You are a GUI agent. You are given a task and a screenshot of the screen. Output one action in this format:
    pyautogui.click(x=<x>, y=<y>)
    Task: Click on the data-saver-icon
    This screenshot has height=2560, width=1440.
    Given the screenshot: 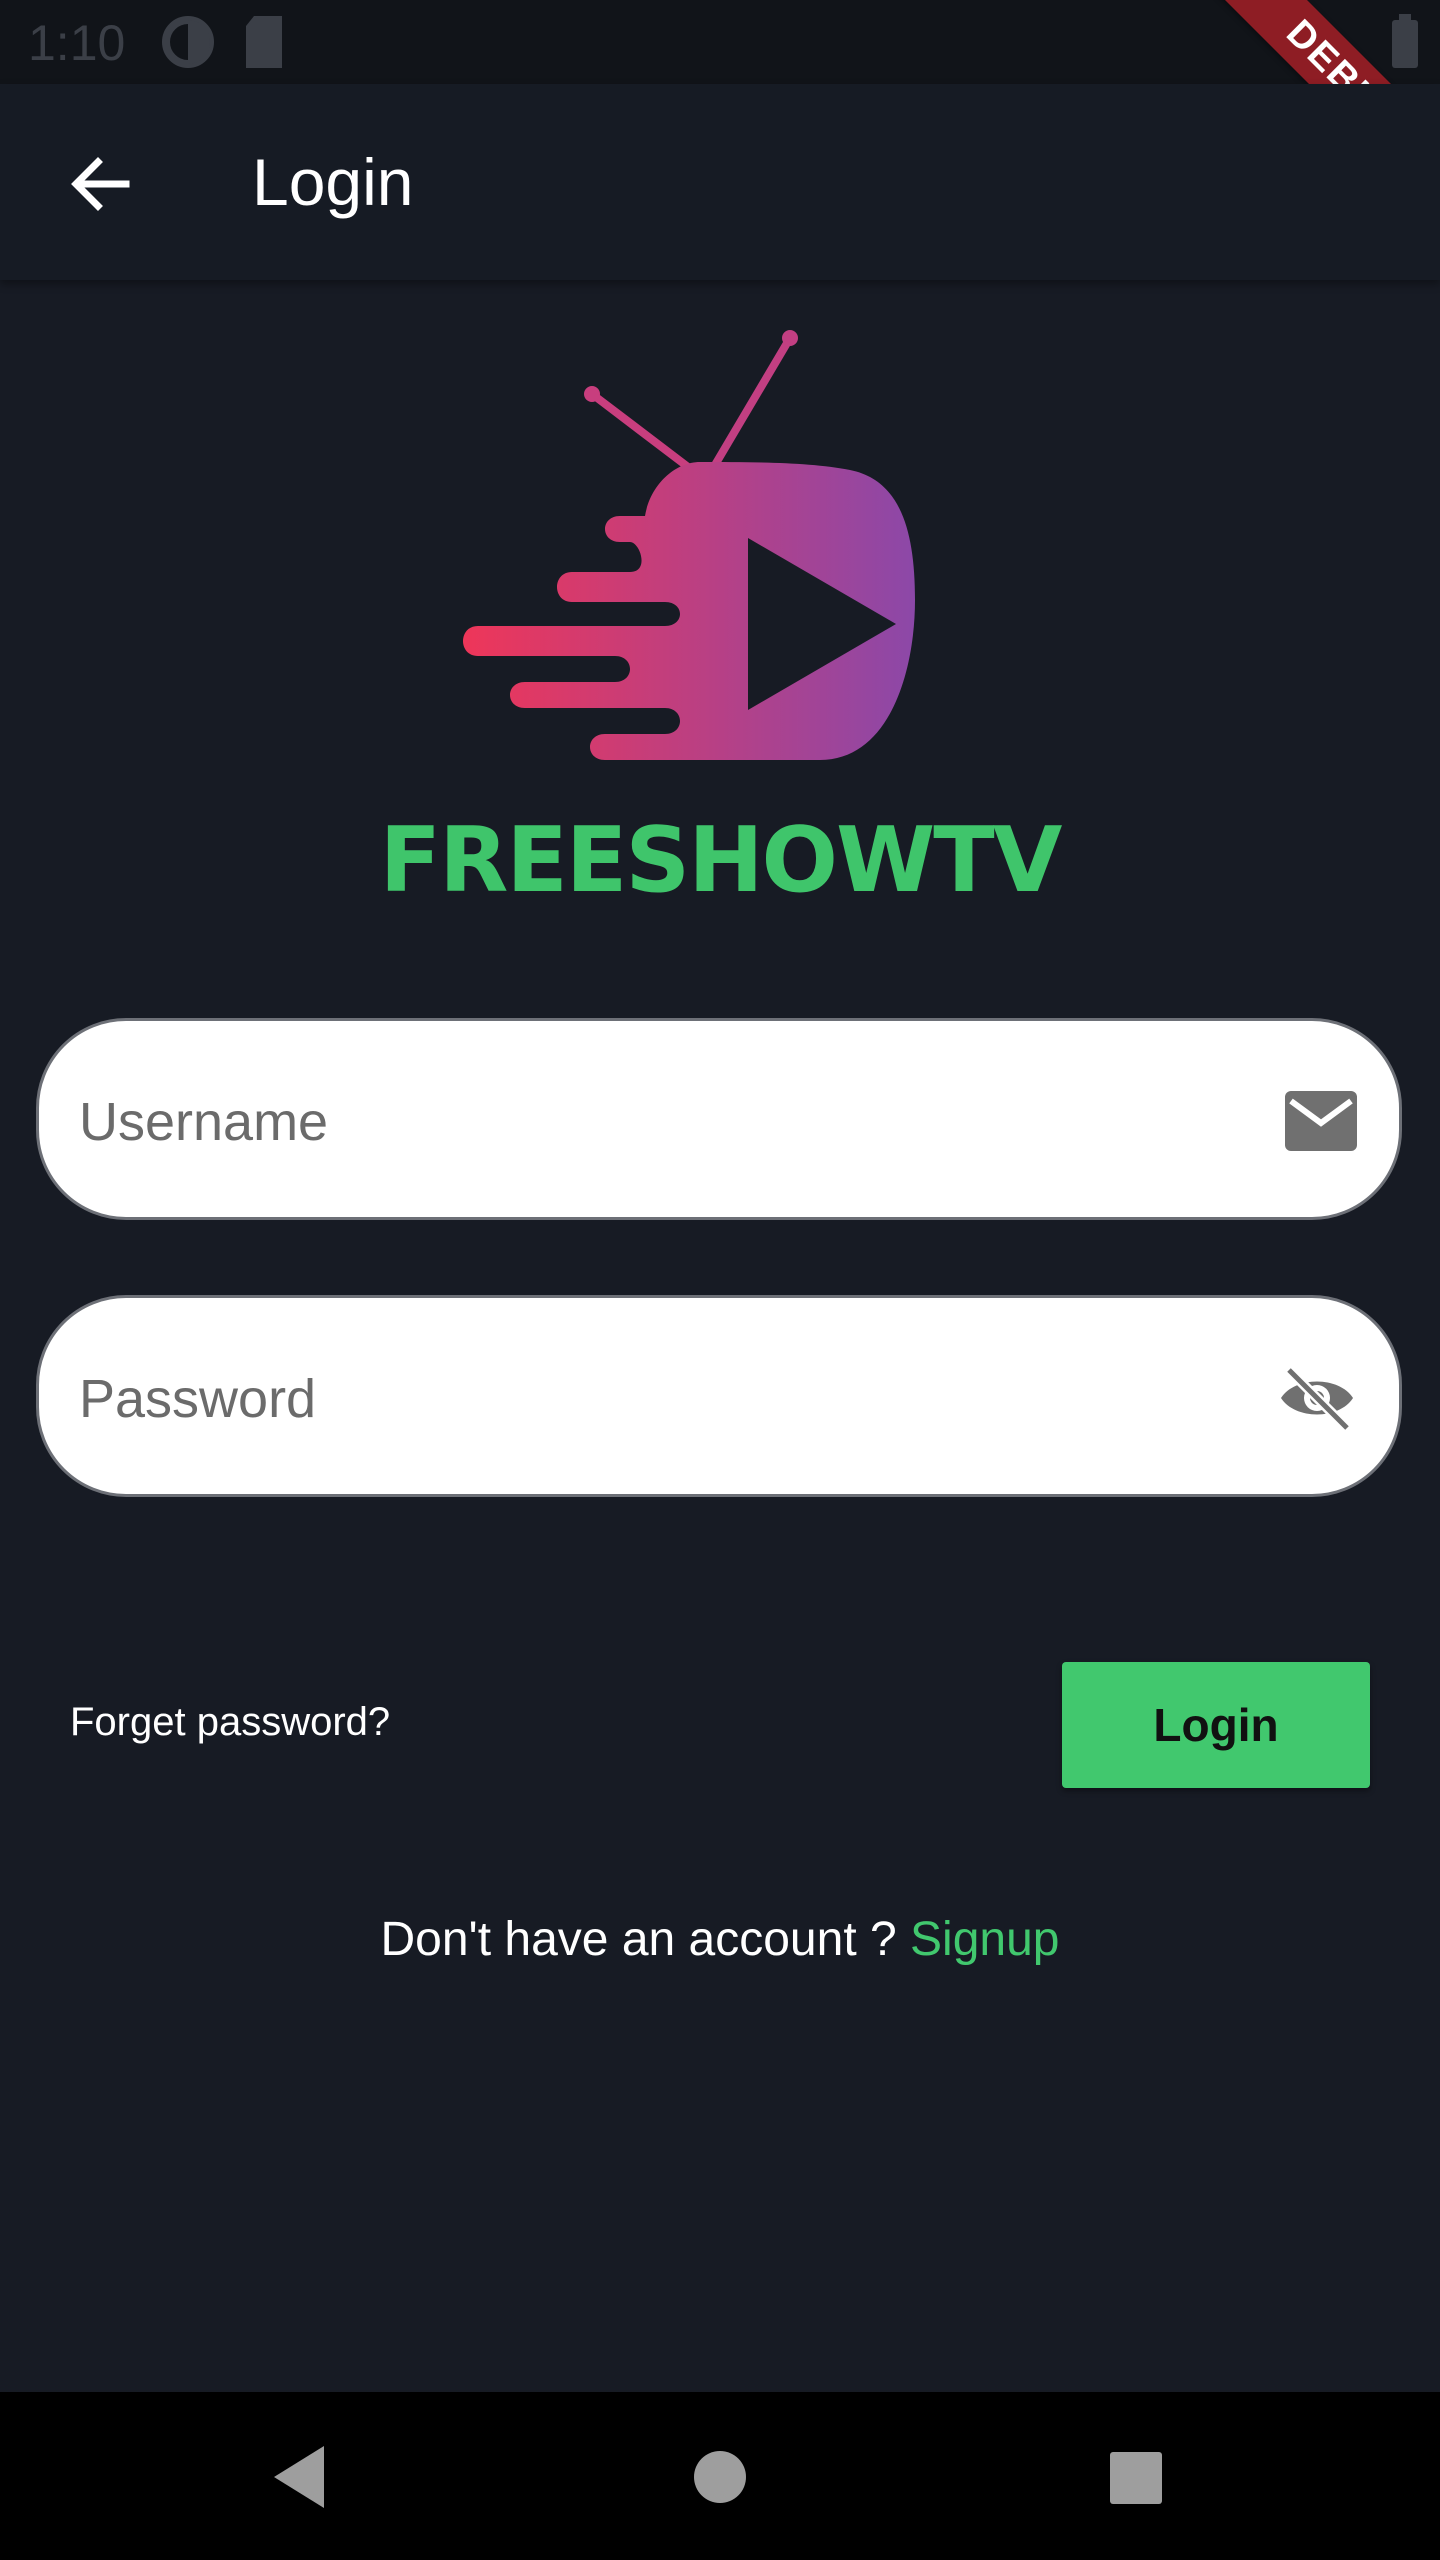 What is the action you would take?
    pyautogui.click(x=188, y=42)
    